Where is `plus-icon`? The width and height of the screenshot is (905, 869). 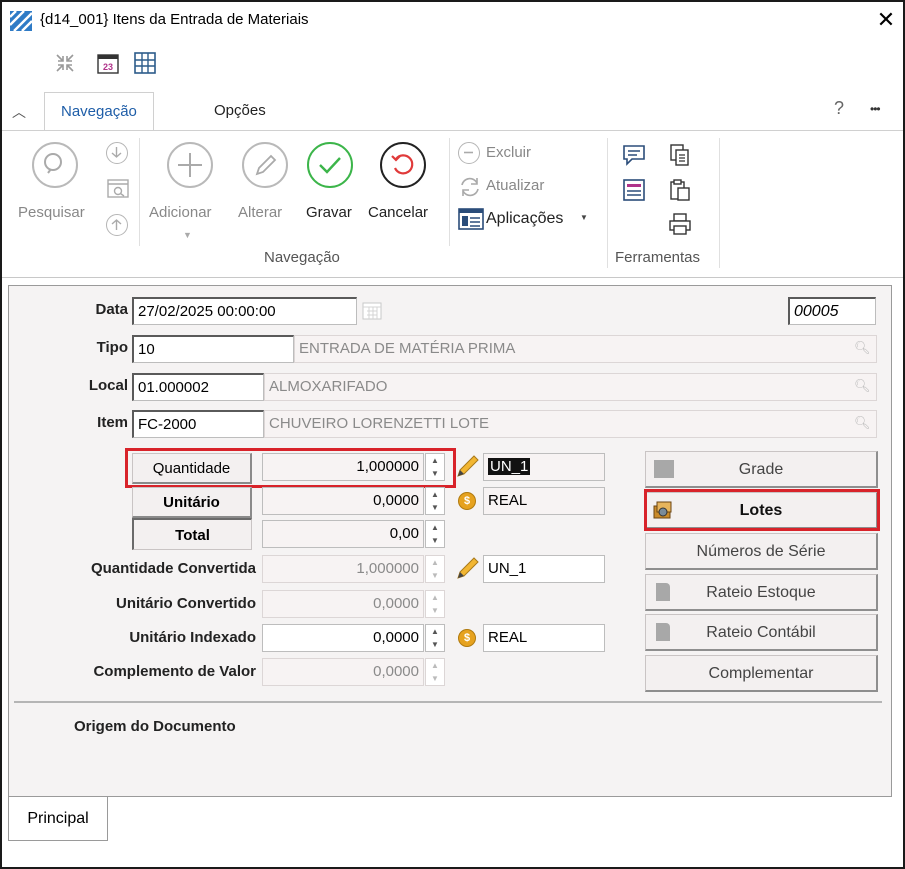
plus-icon is located at coordinates (190, 165).